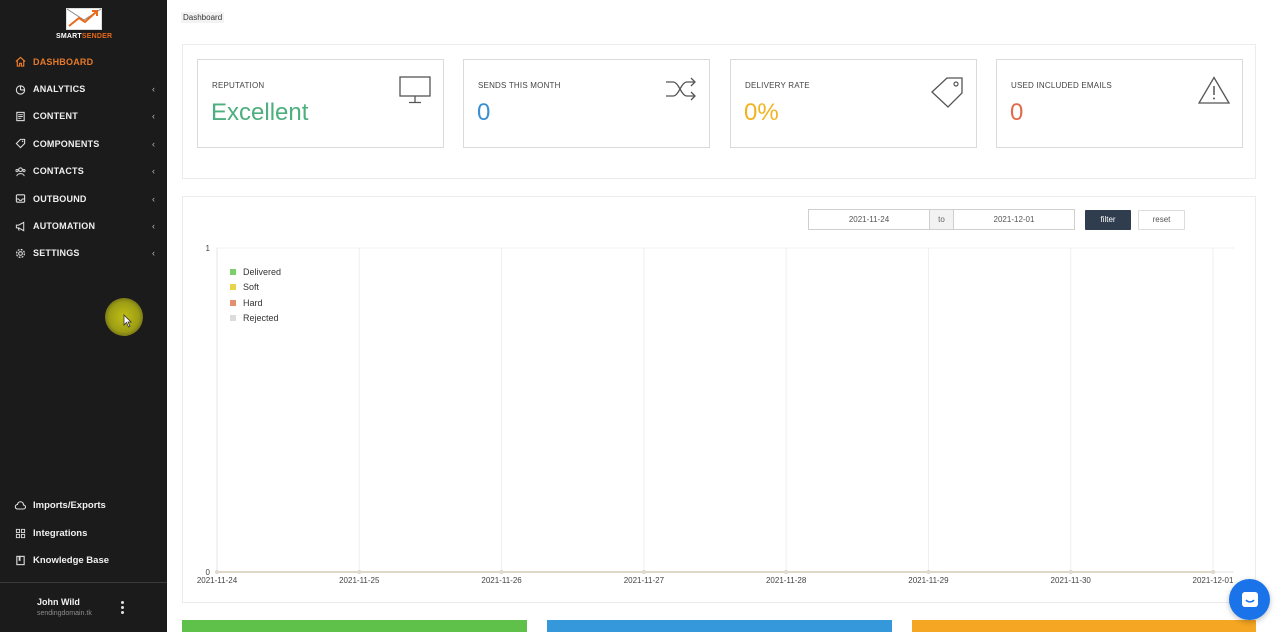 This screenshot has height=632, width=1280. I want to click on legend-item-soft: Soft, so click(255, 288).